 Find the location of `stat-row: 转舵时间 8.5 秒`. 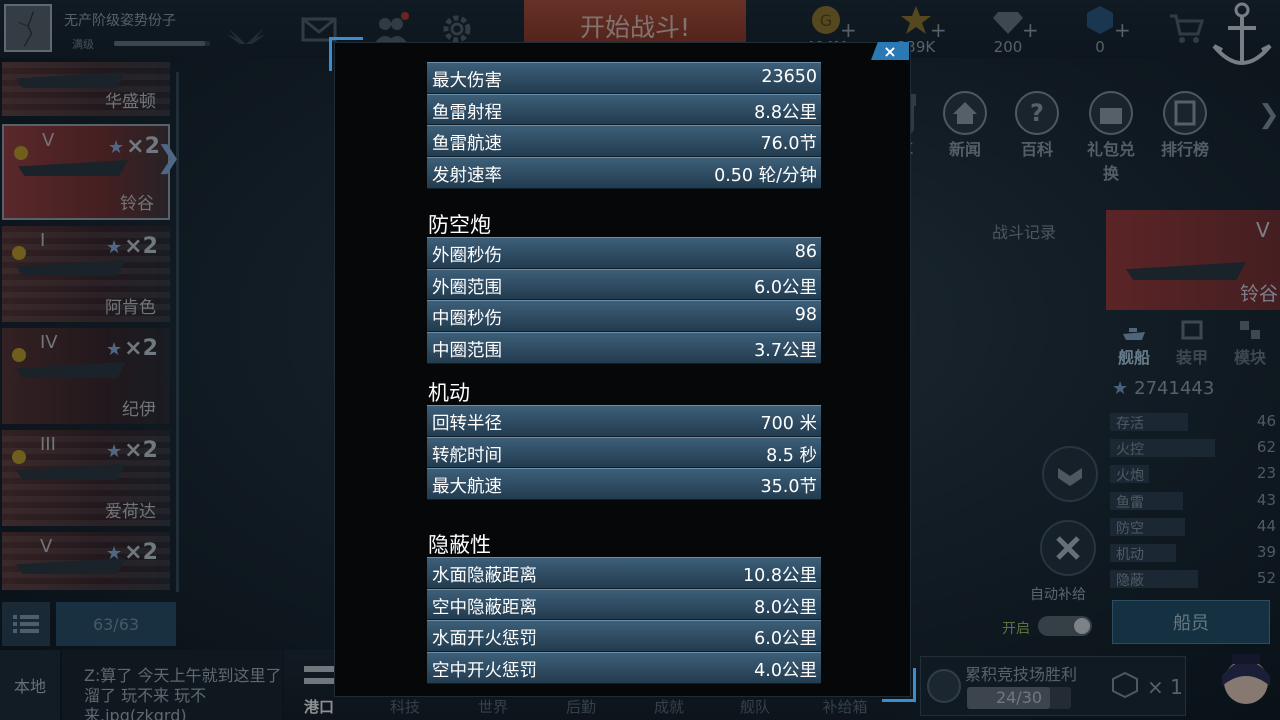

stat-row: 转舵时间 8.5 秒 is located at coordinates (624, 452).